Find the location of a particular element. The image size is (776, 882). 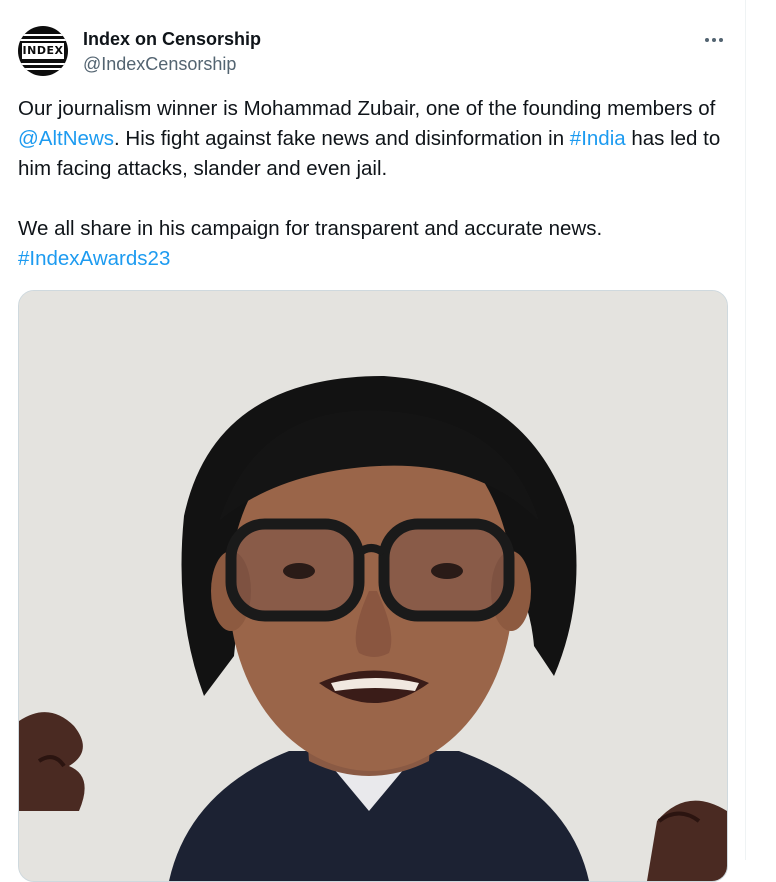

author-handle: @IndexCensorship is located at coordinates (159, 64).